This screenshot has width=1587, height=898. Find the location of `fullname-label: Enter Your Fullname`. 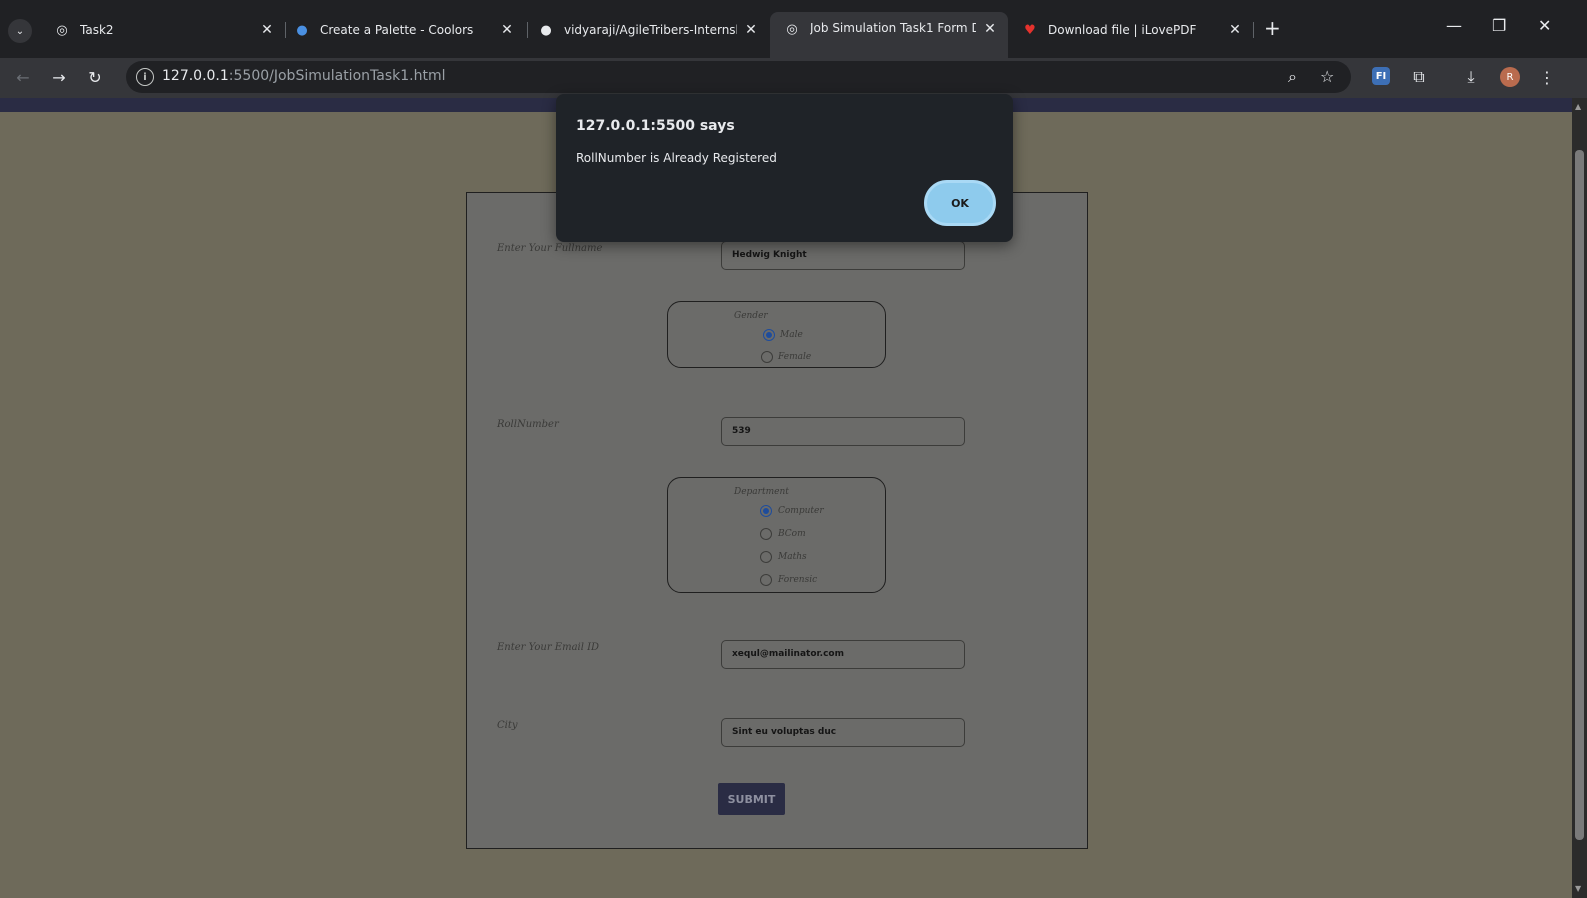

fullname-label: Enter Your Fullname is located at coordinates (550, 248).